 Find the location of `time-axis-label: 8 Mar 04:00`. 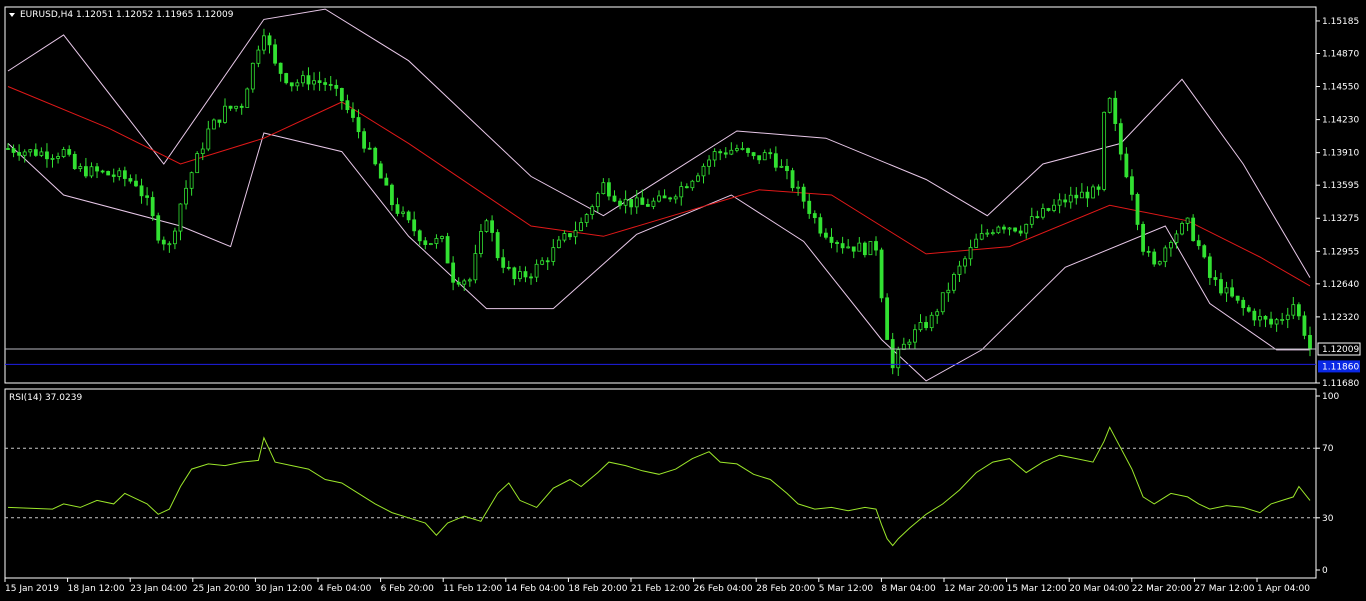

time-axis-label: 8 Mar 04:00 is located at coordinates (908, 589).